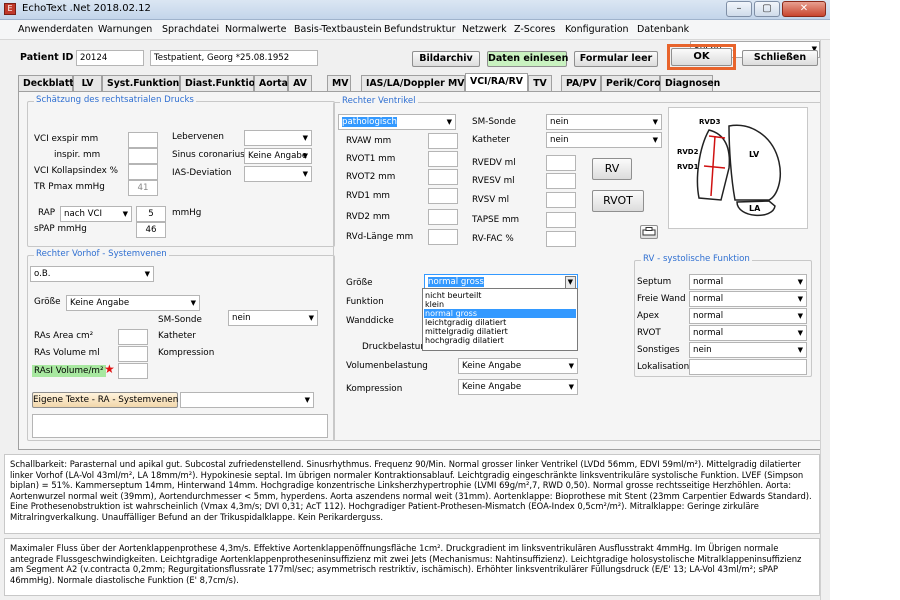 This screenshot has height=600, width=900. What do you see at coordinates (484, 29) in the screenshot?
I see `menu-netzwerk: Netzwerk` at bounding box center [484, 29].